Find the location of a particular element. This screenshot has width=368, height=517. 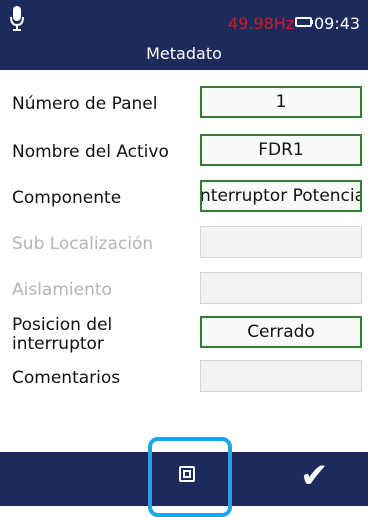

field-row-asset-name: Nombre del Activo FDR1 is located at coordinates (184, 152).